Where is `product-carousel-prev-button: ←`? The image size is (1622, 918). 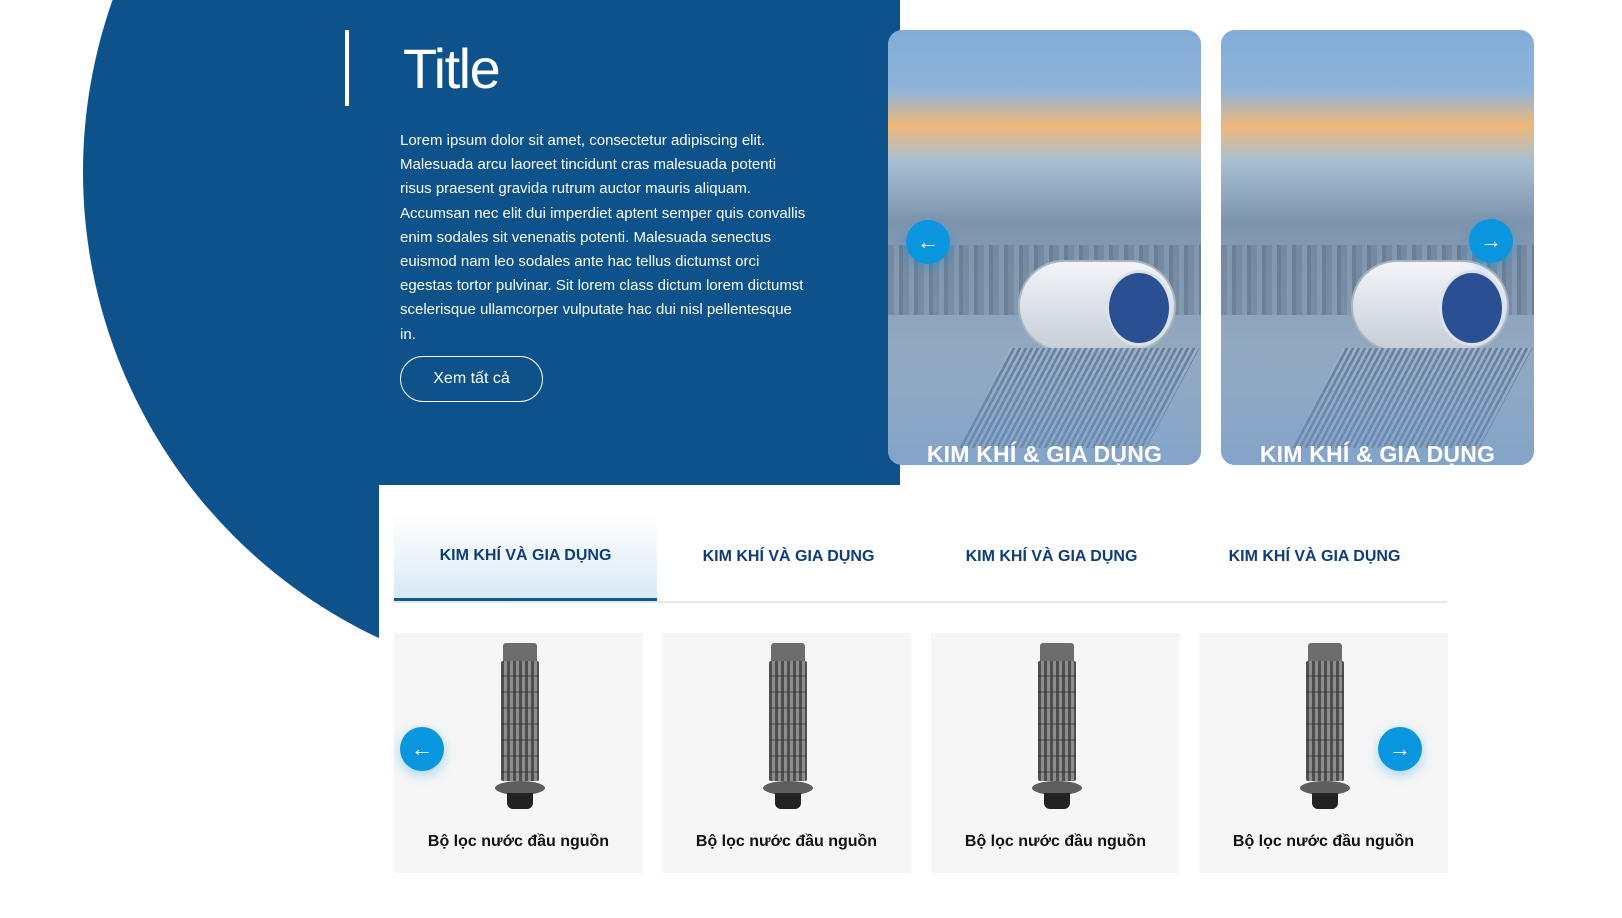
product-carousel-prev-button: ← is located at coordinates (422, 749).